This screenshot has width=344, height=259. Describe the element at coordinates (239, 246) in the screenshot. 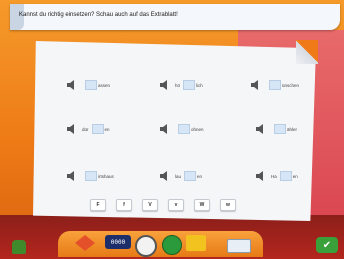

I see `print-icon` at that location.